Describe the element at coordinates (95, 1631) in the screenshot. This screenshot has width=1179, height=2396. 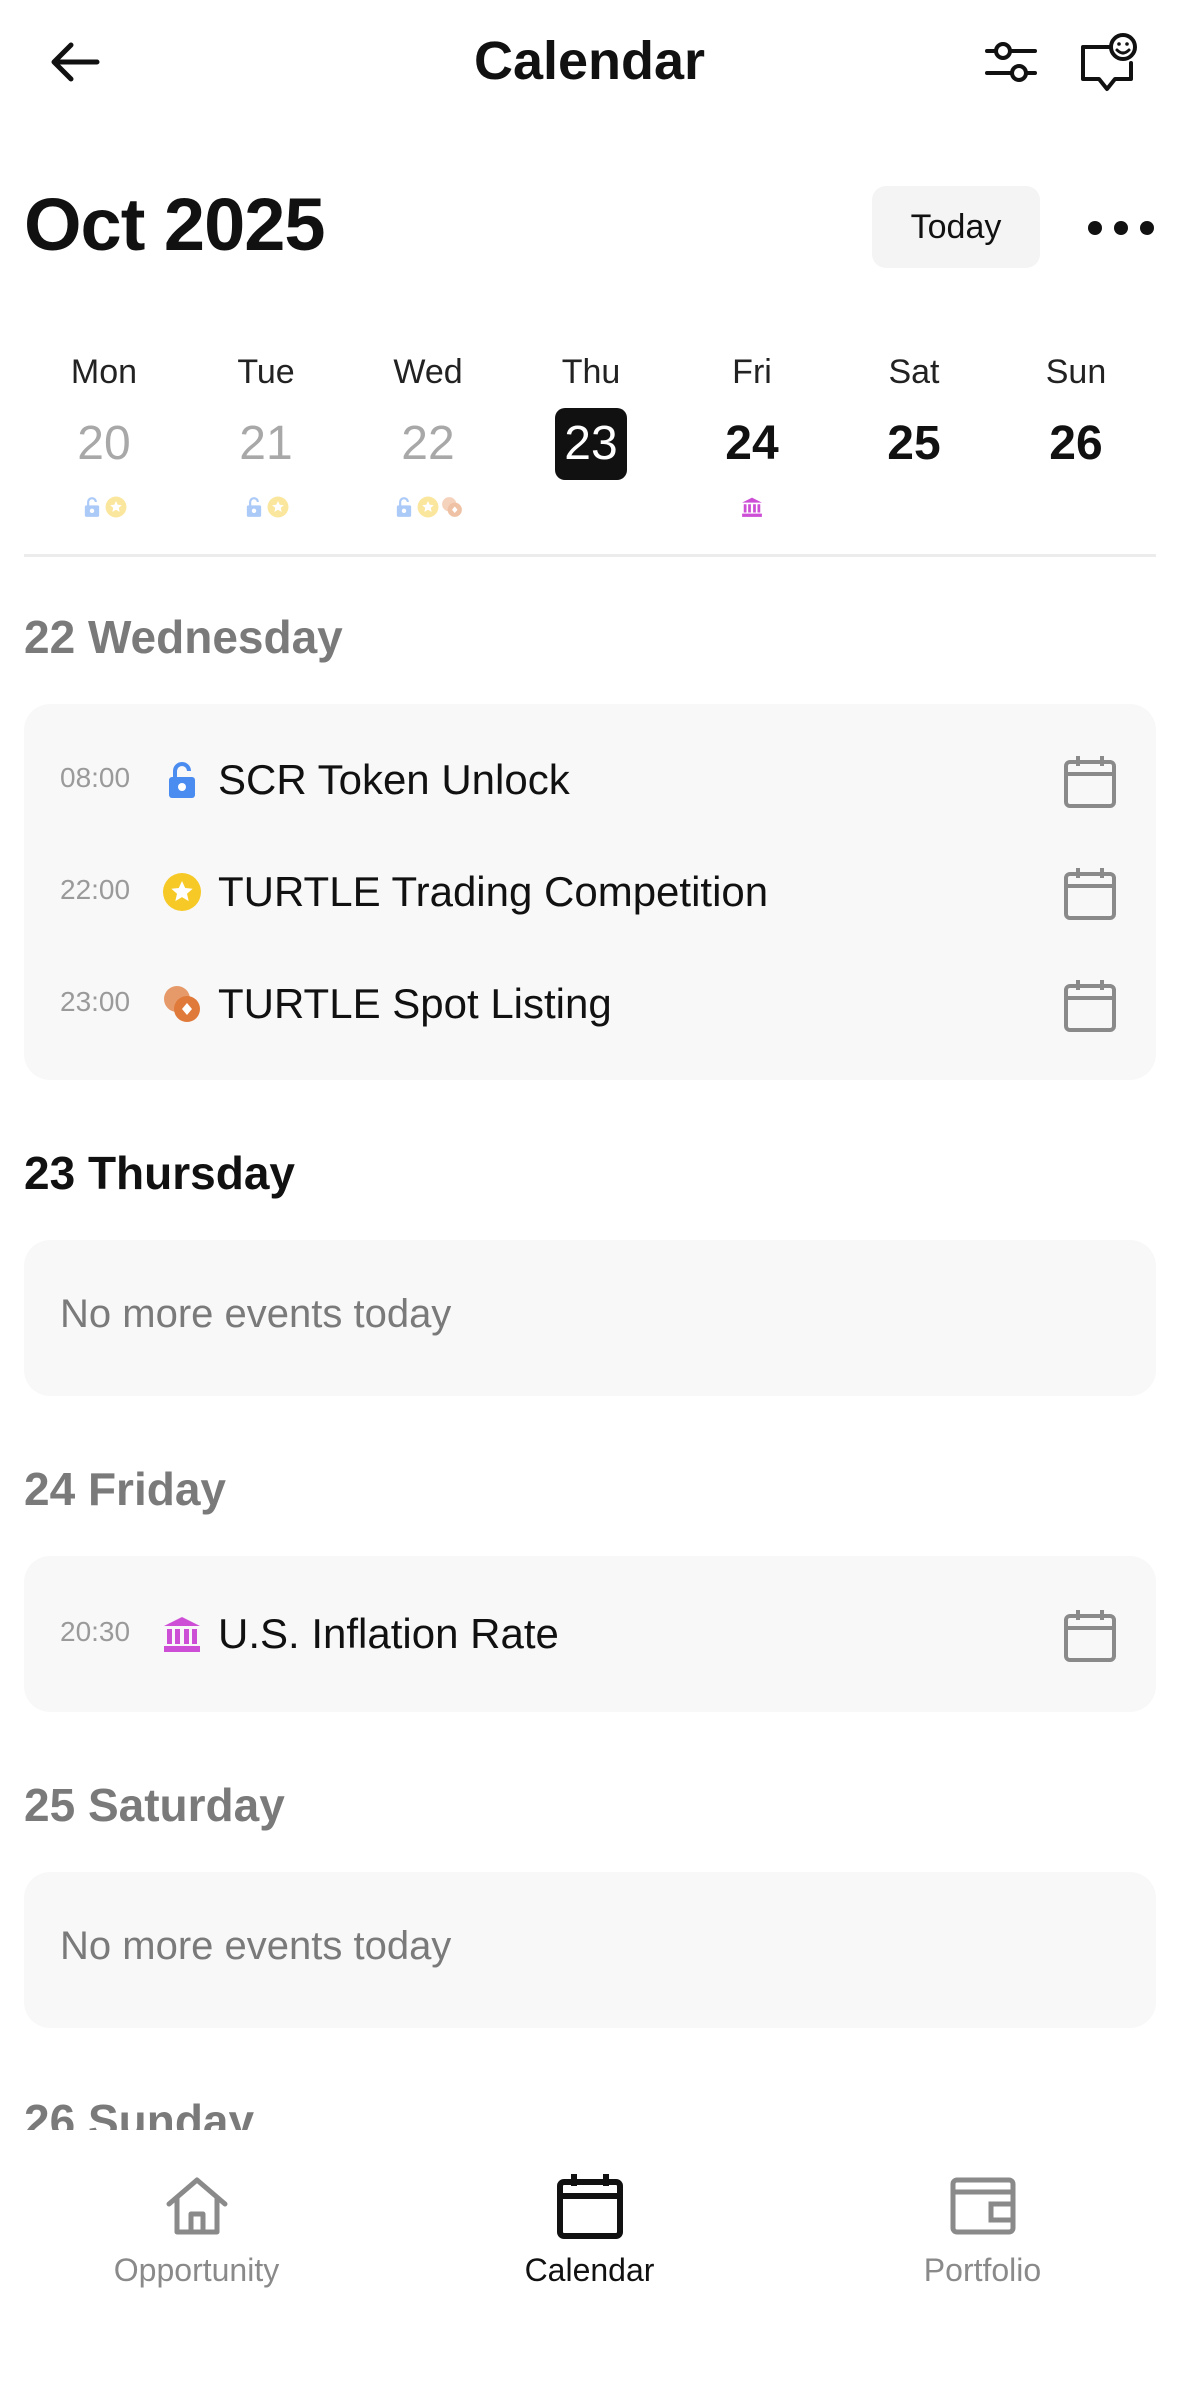
I see `event-time: 20:30` at that location.